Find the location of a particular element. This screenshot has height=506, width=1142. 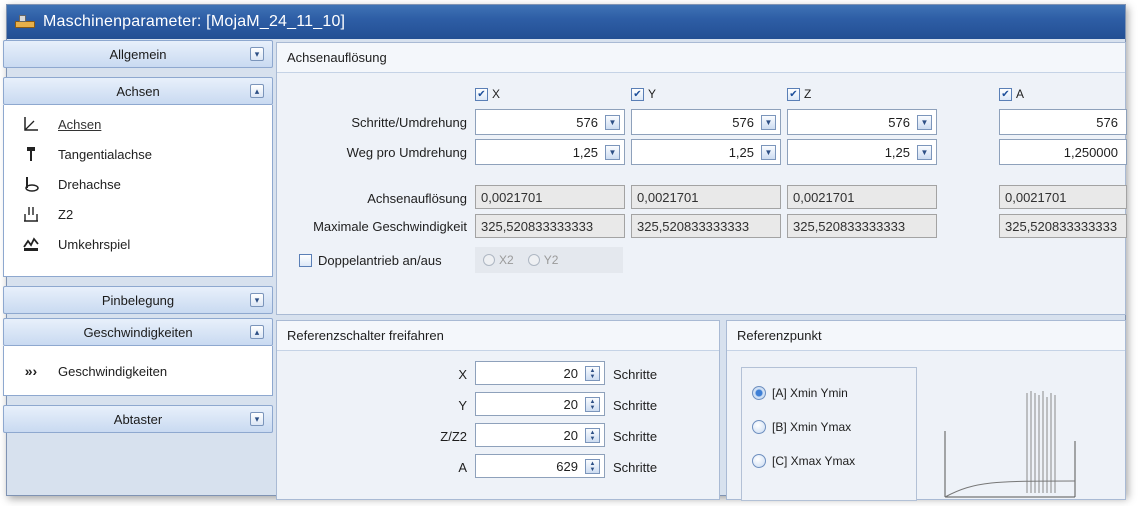

checkbox-box is located at coordinates (305, 260).